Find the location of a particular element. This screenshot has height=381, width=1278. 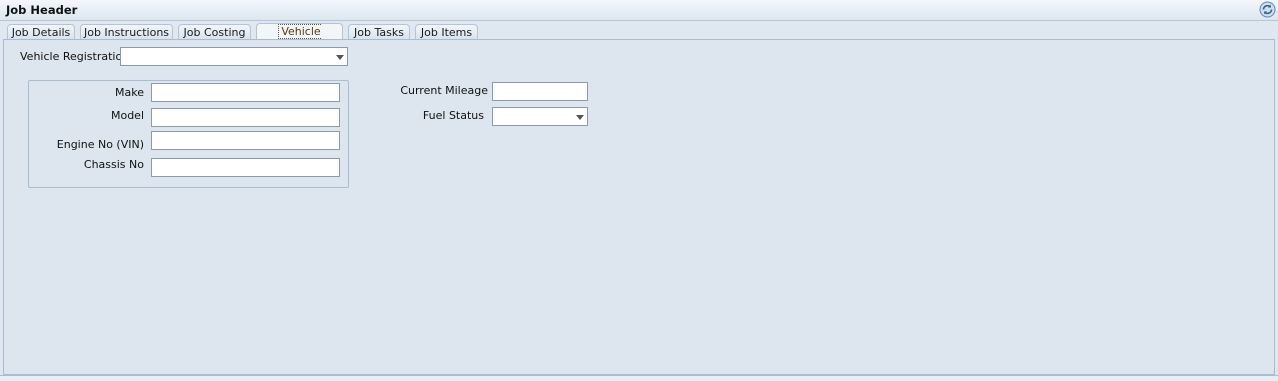

bottom-border is located at coordinates (639, 378).